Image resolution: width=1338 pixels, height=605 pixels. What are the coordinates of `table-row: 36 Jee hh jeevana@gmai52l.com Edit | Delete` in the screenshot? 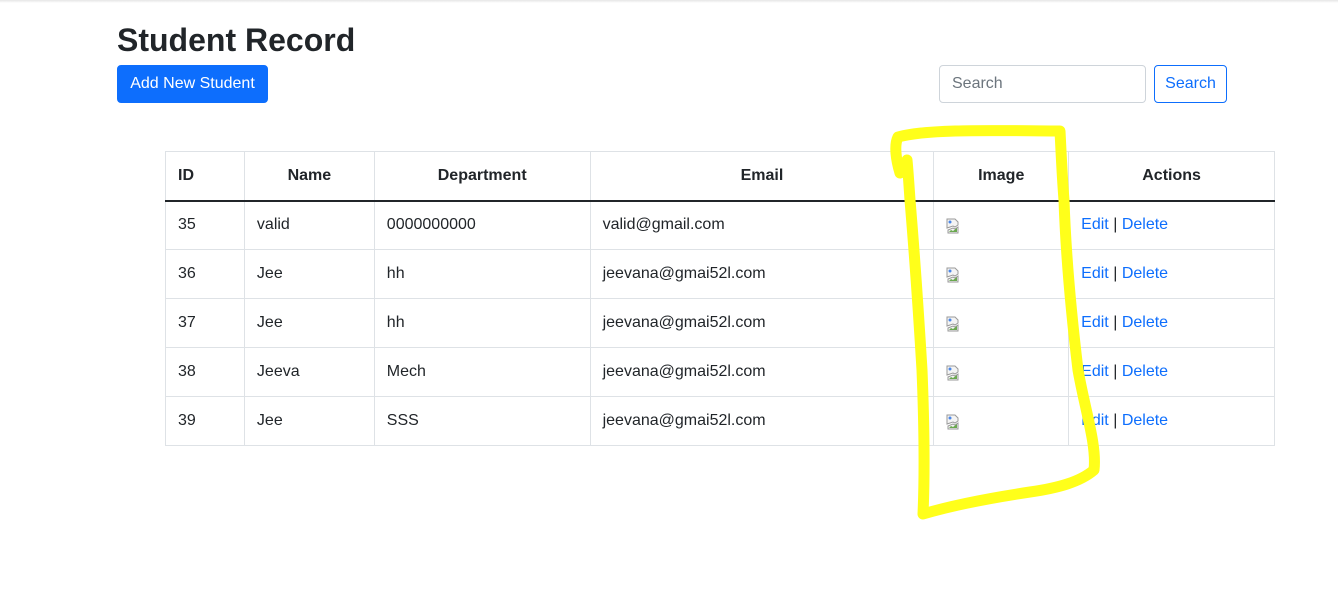 It's located at (720, 274).